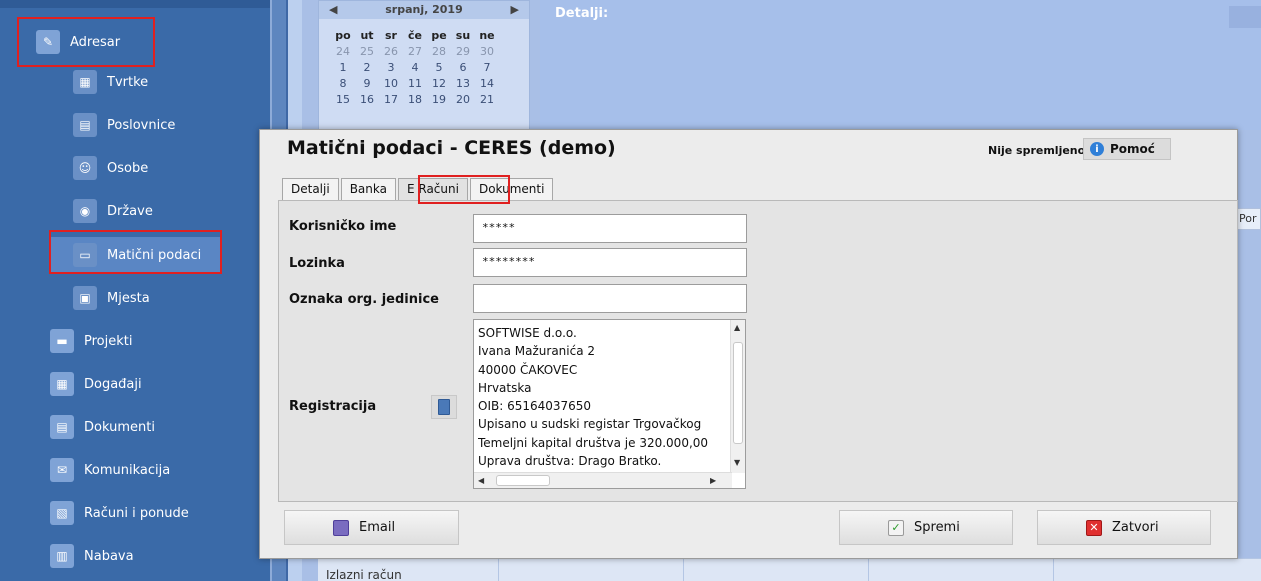 Image resolution: width=1261 pixels, height=581 pixels. I want to click on tab-detalji: Detalji, so click(310, 189).